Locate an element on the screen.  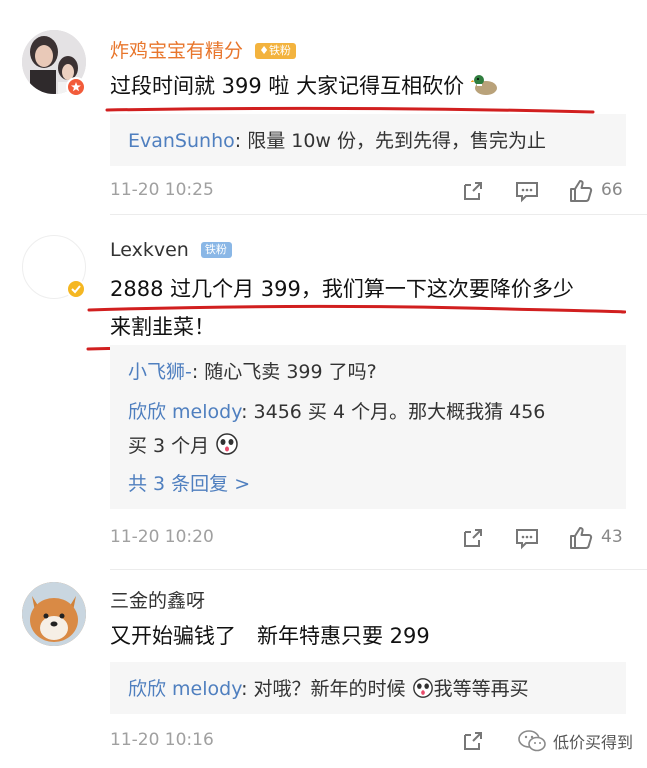
reply-item-continued: 买 3 个月 is located at coordinates (183, 444).